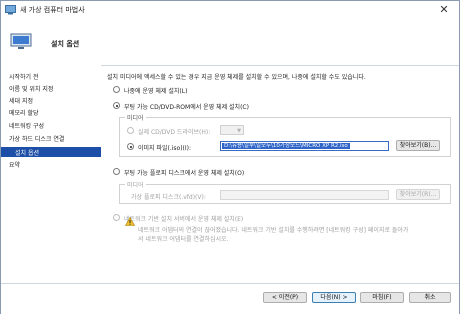 The image size is (460, 314). Describe the element at coordinates (116, 217) in the screenshot. I see `install-network-radio` at that location.